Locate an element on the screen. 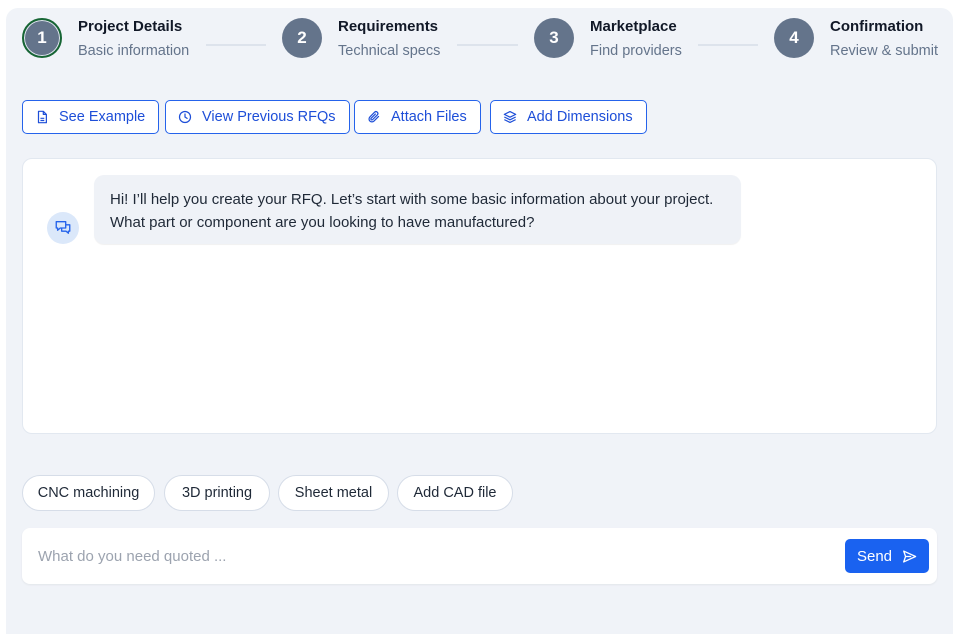 The image size is (956, 634). step-marketplace: 3 Marketplace Find providers is located at coordinates (608, 39).